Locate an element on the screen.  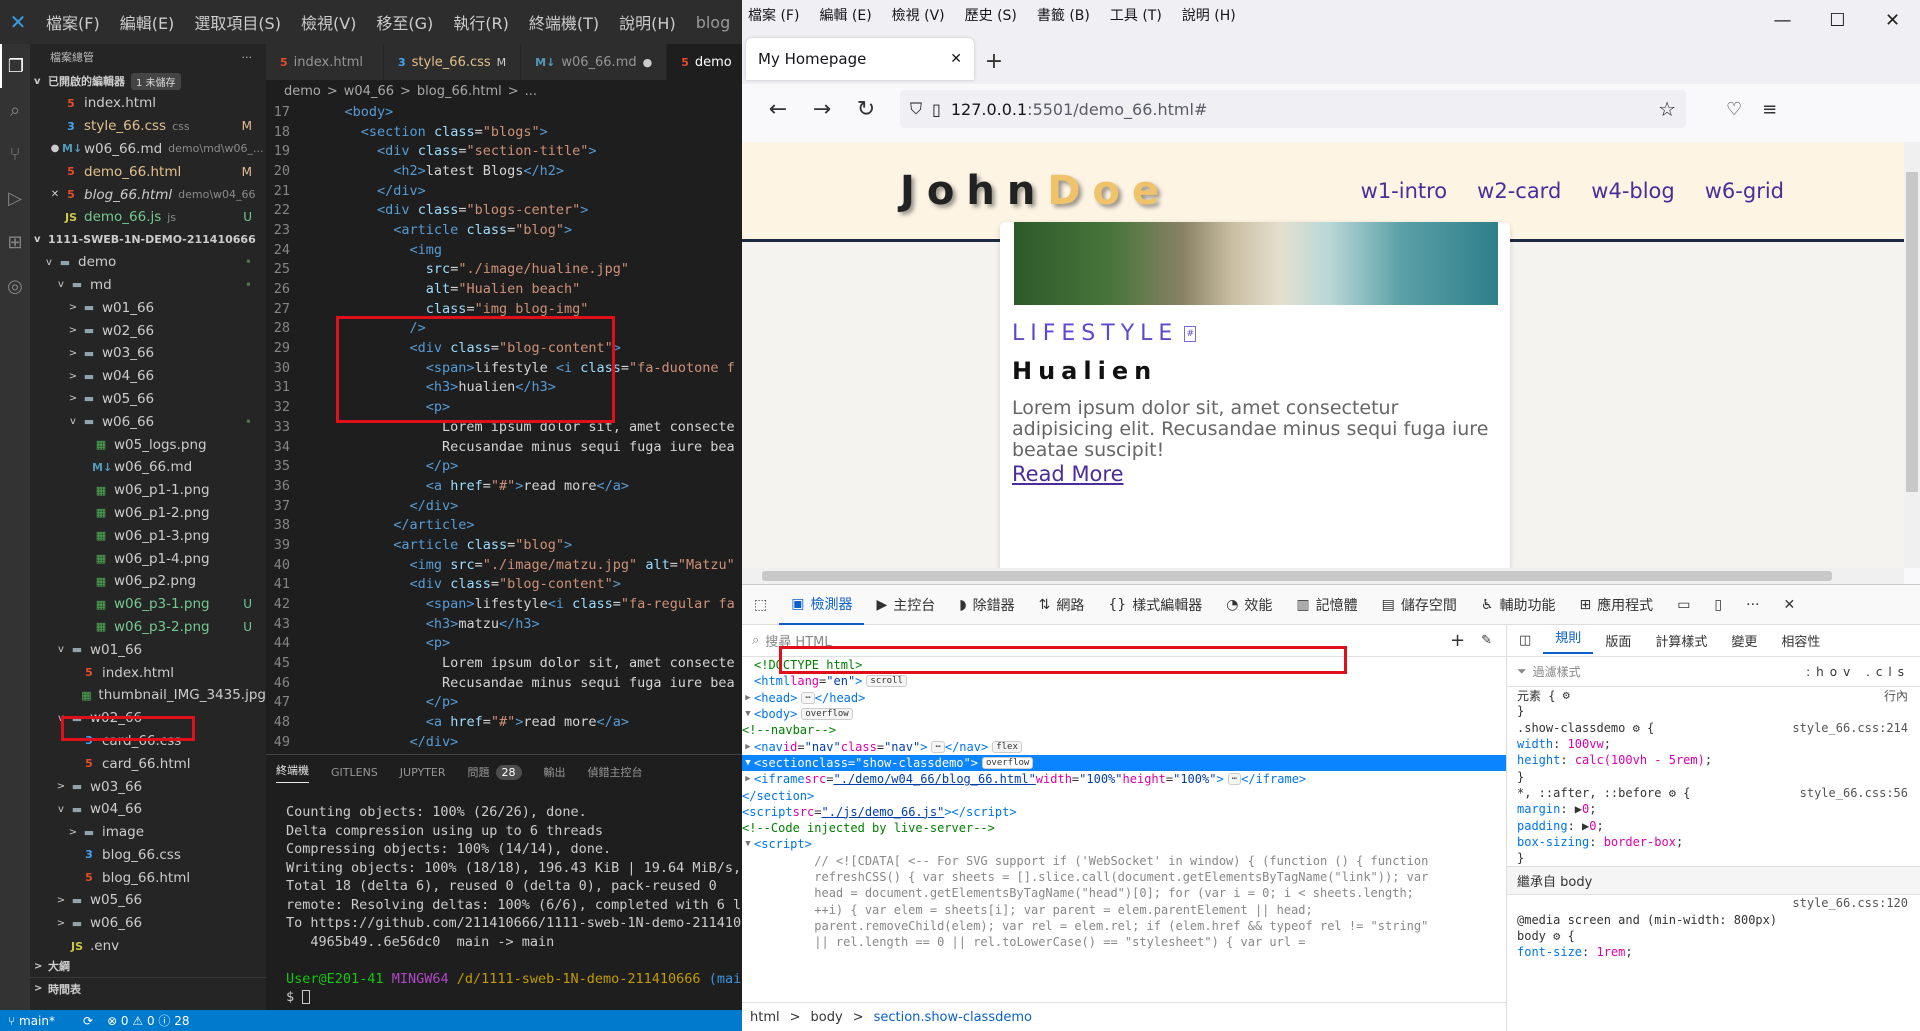
sync-icon: ⟳ is located at coordinates (88, 1021).